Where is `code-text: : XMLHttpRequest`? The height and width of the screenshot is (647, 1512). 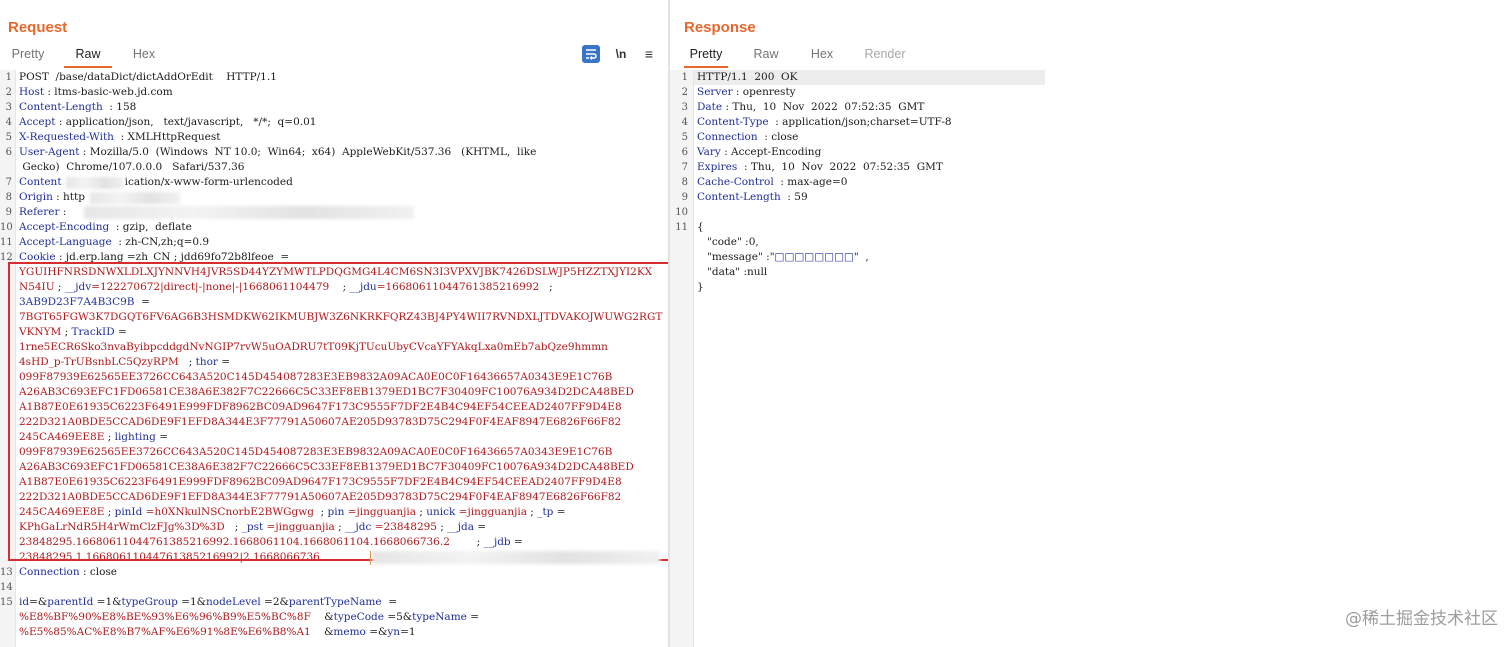 code-text: : XMLHttpRequest is located at coordinates (167, 137).